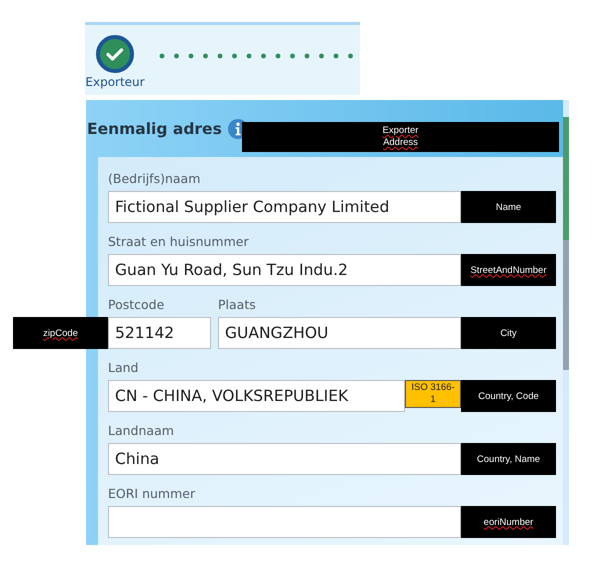 Image resolution: width=594 pixels, height=572 pixels. I want to click on field-label: (Bedrijfs)naam, so click(155, 178).